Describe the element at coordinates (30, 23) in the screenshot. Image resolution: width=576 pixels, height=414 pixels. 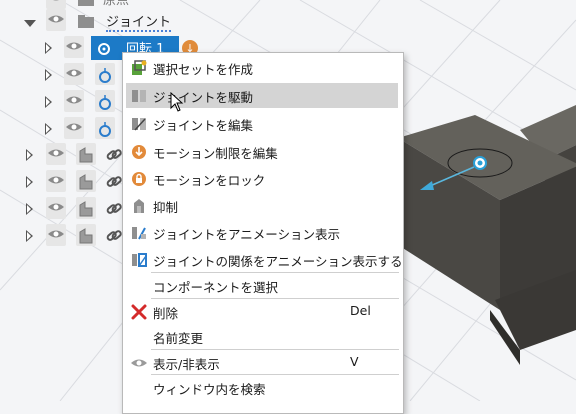
I see `collapse-triangle-icon` at that location.